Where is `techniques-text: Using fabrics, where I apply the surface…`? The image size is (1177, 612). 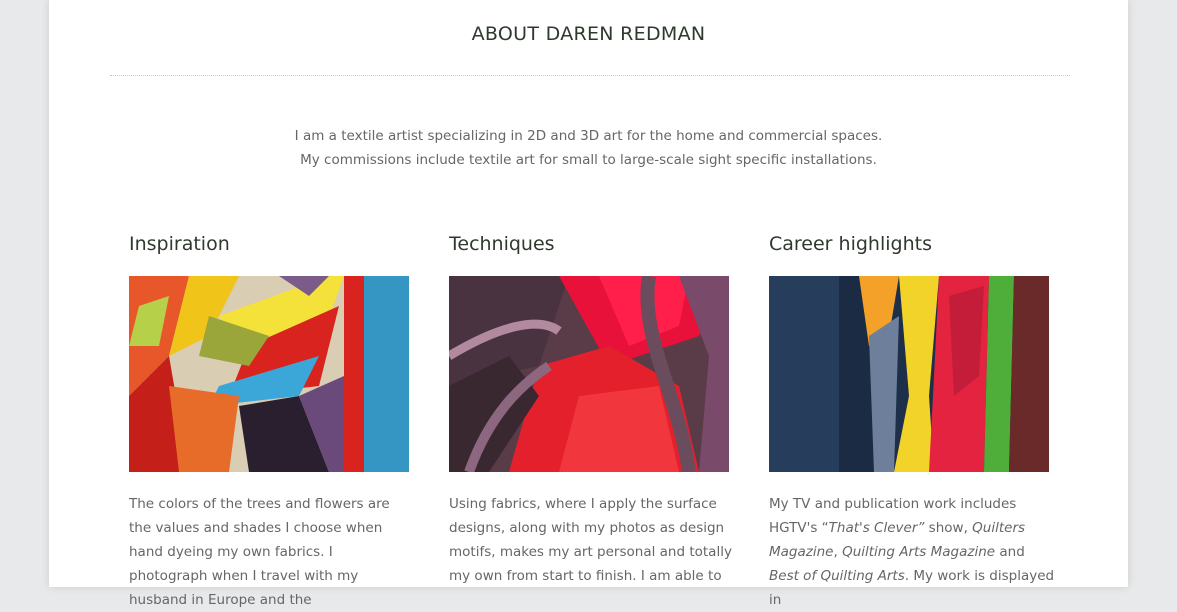
techniques-text: Using fabrics, where I apply the surface… is located at coordinates (590, 540).